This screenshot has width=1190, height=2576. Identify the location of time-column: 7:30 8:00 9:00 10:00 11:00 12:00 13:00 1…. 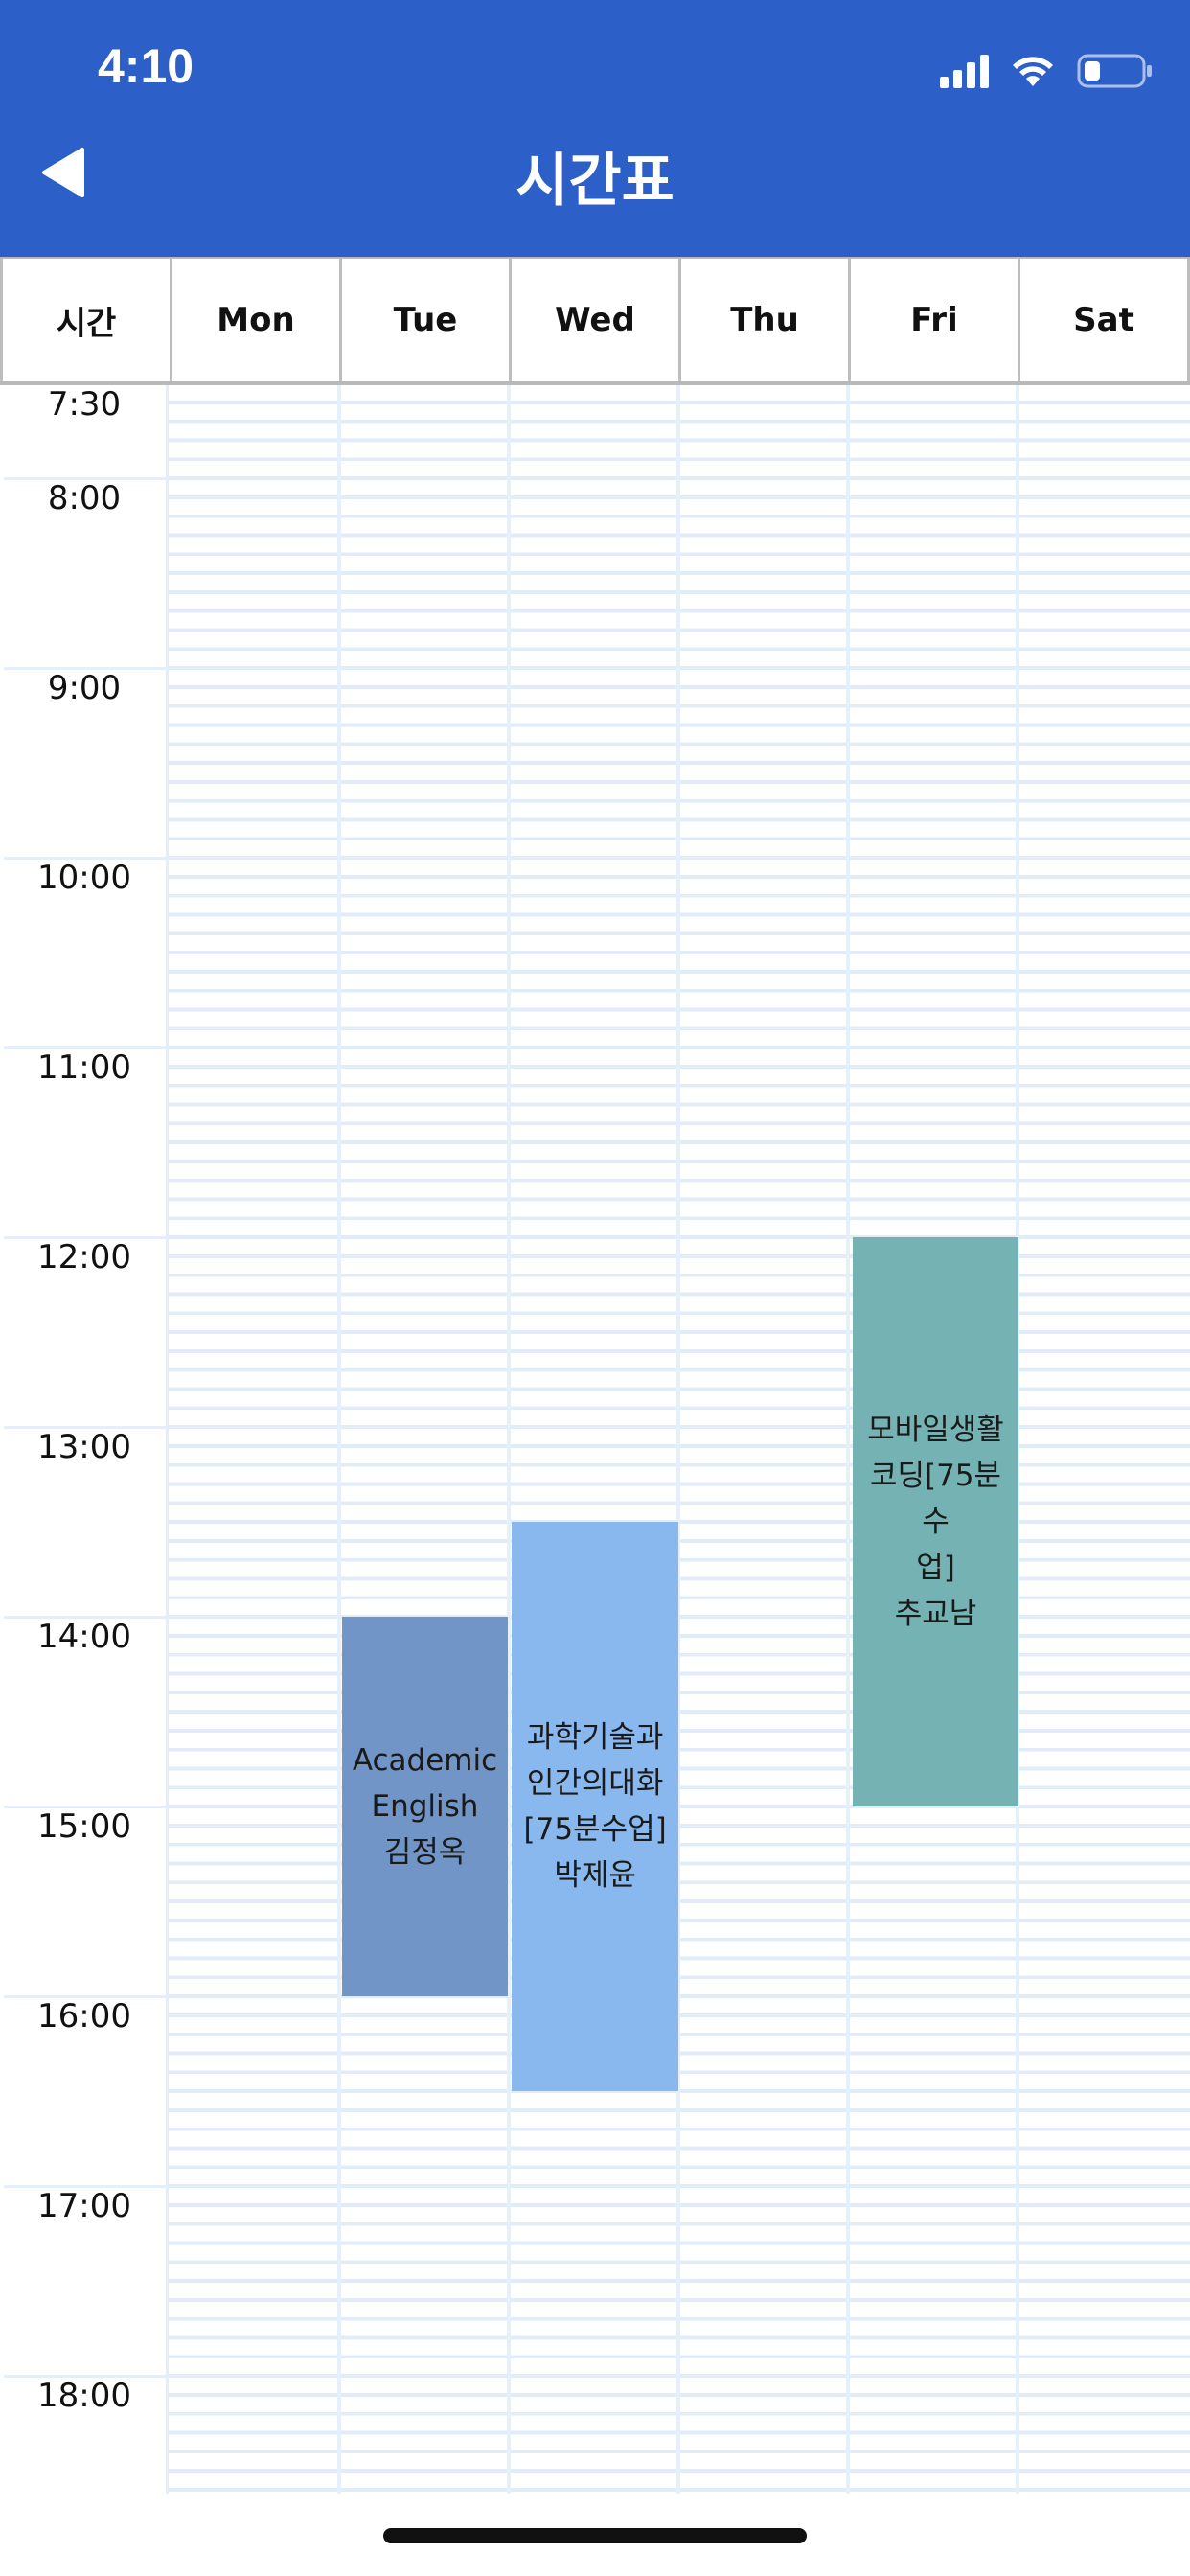
(85, 1439).